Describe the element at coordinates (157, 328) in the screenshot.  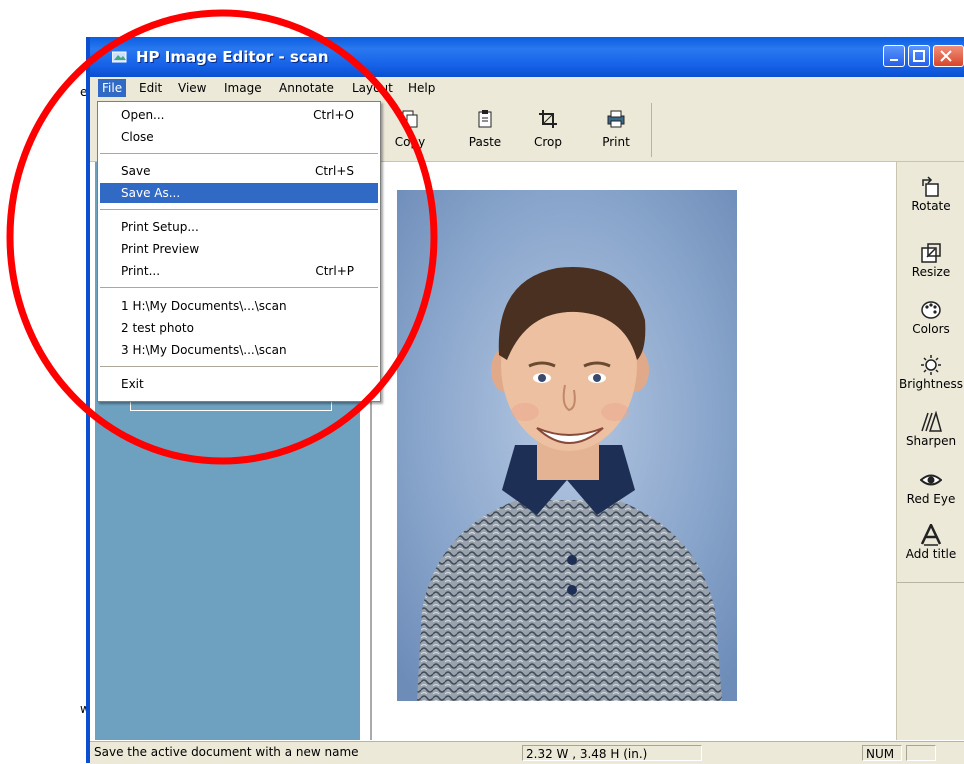
I see `menu-item-label: 2 test photo` at that location.